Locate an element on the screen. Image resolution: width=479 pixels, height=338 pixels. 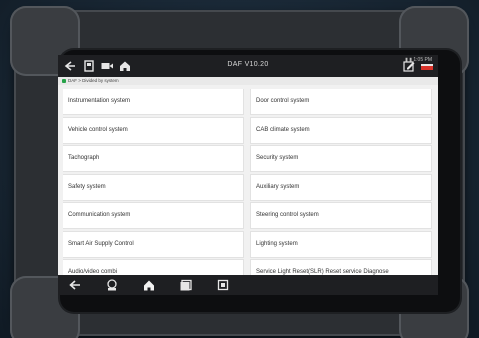
home-house-icon is located at coordinates (125, 66).